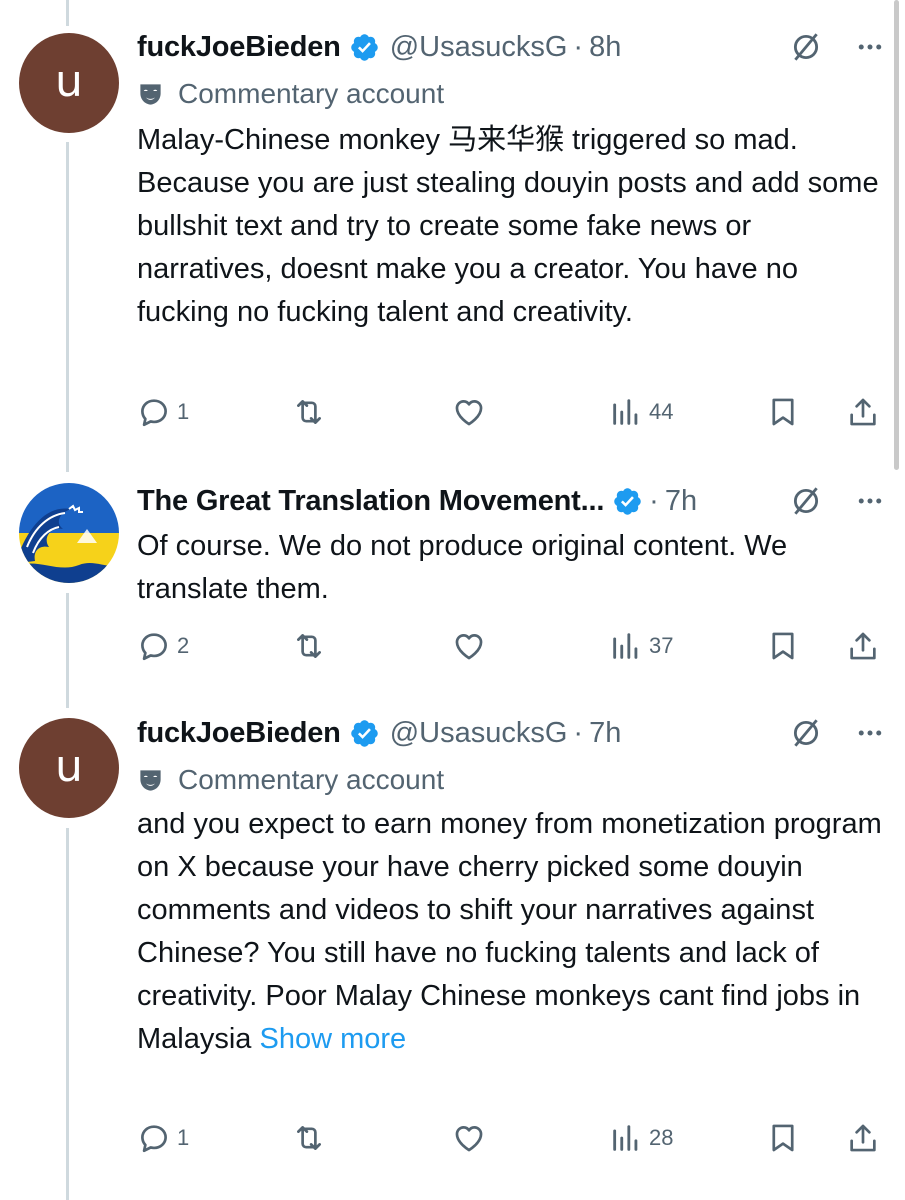 This screenshot has height=1200, width=905. Describe the element at coordinates (333, 1039) in the screenshot. I see `show-more-link: Show more` at that location.